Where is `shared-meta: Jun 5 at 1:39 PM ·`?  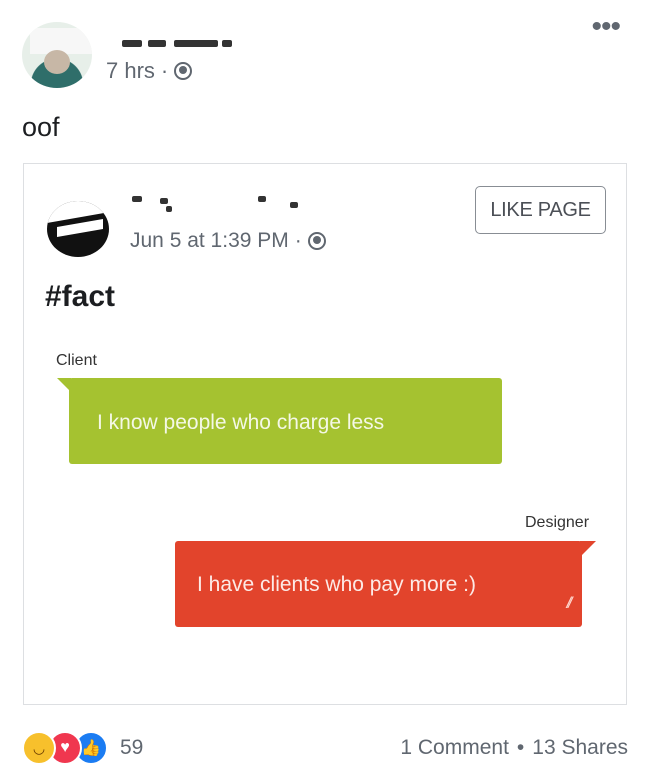 shared-meta: Jun 5 at 1:39 PM · is located at coordinates (228, 241).